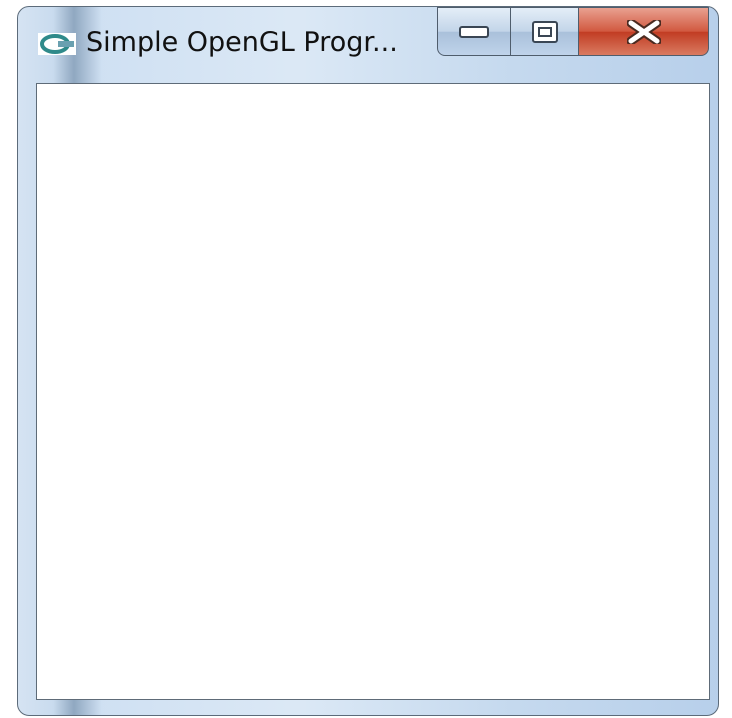 This screenshot has height=718, width=732. I want to click on app-icon, so click(57, 44).